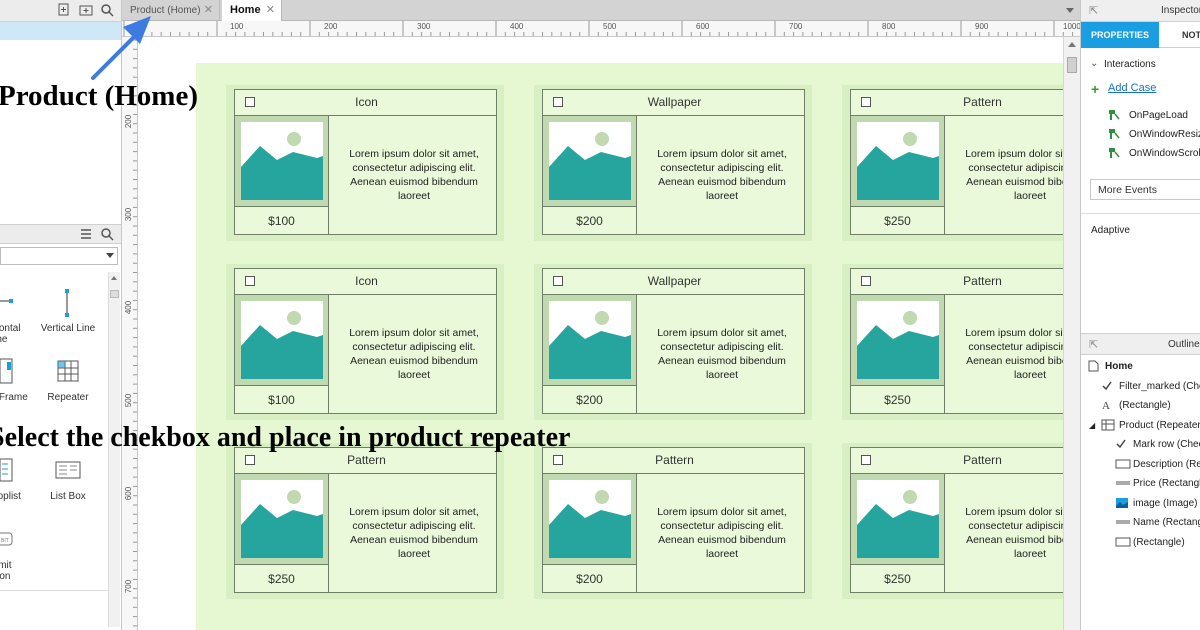 Image resolution: width=1200 pixels, height=630 pixels. I want to click on outline-item: Filter_marked (Checkbox), so click(1159, 386).